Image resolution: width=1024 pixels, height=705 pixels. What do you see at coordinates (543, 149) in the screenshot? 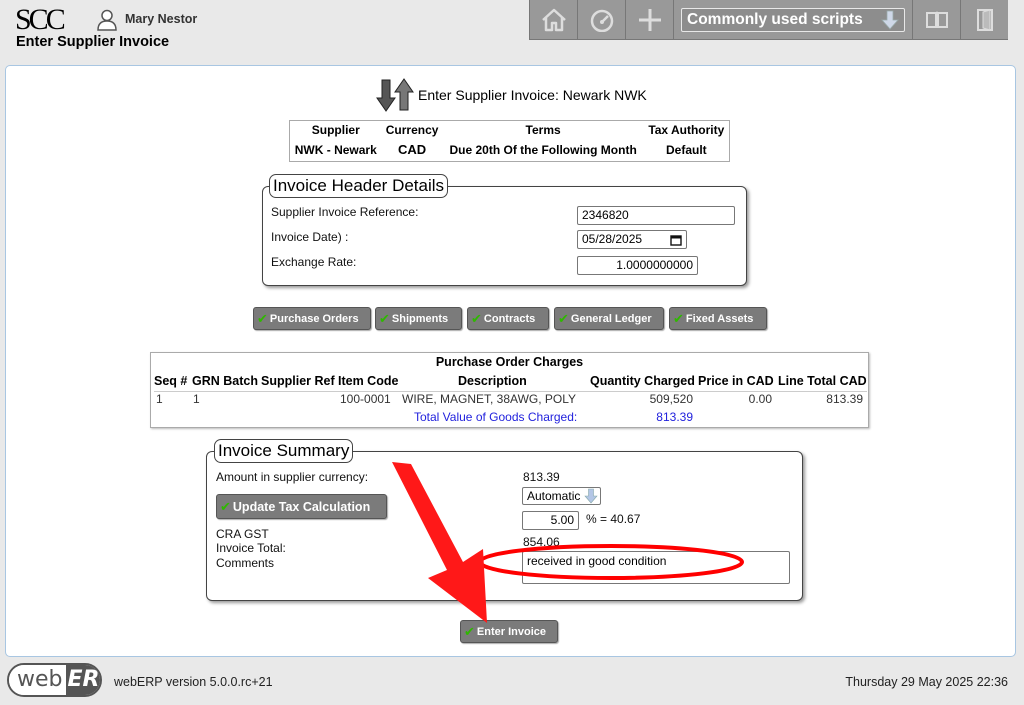
I see `terms-value: Due 20th Of the Following Month` at bounding box center [543, 149].